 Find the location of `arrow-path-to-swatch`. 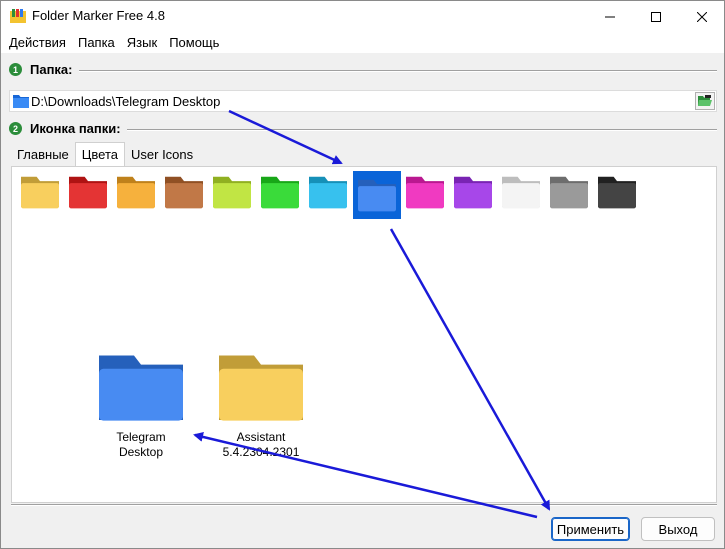

arrow-path-to-swatch is located at coordinates (285, 137).